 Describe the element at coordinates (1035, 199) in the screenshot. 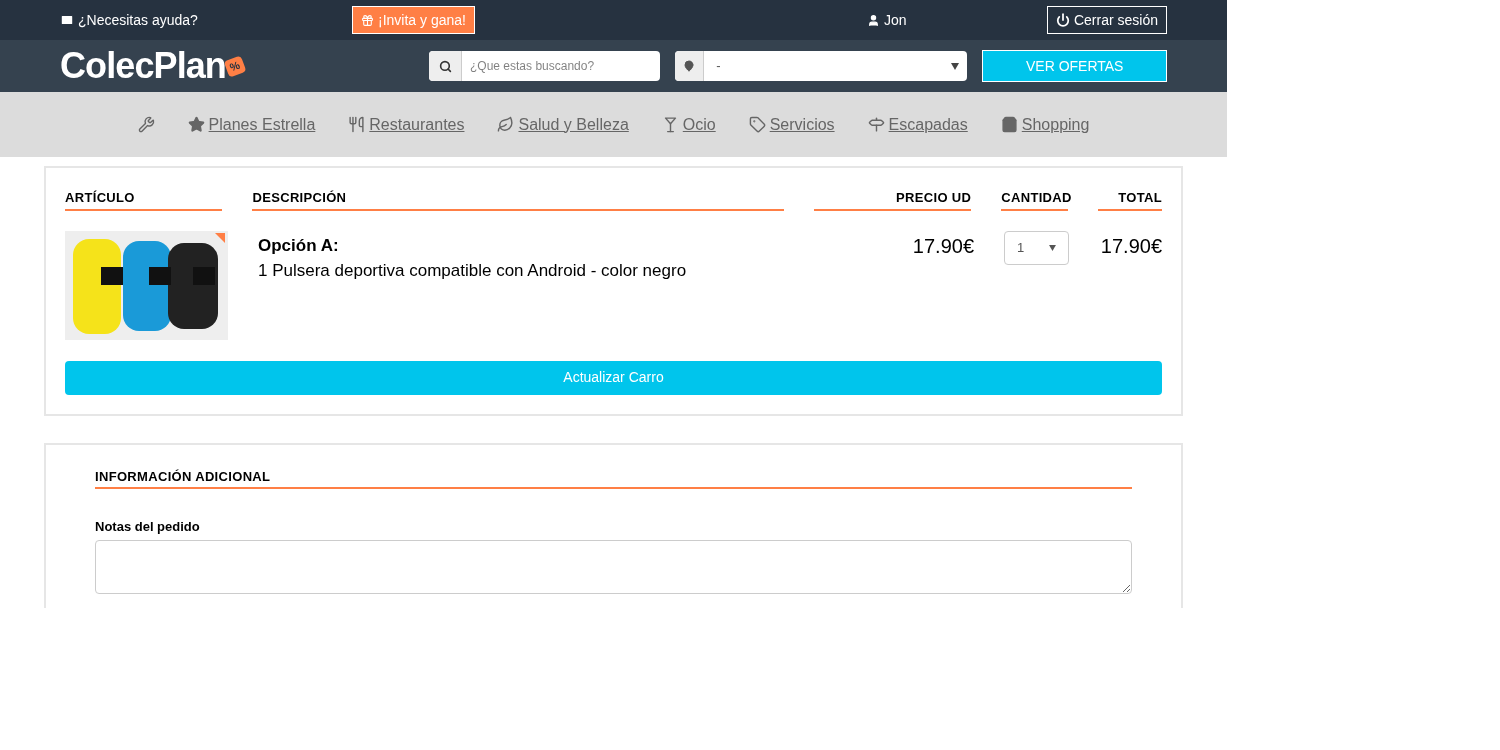

I see `column-header: CANTIDAD` at that location.